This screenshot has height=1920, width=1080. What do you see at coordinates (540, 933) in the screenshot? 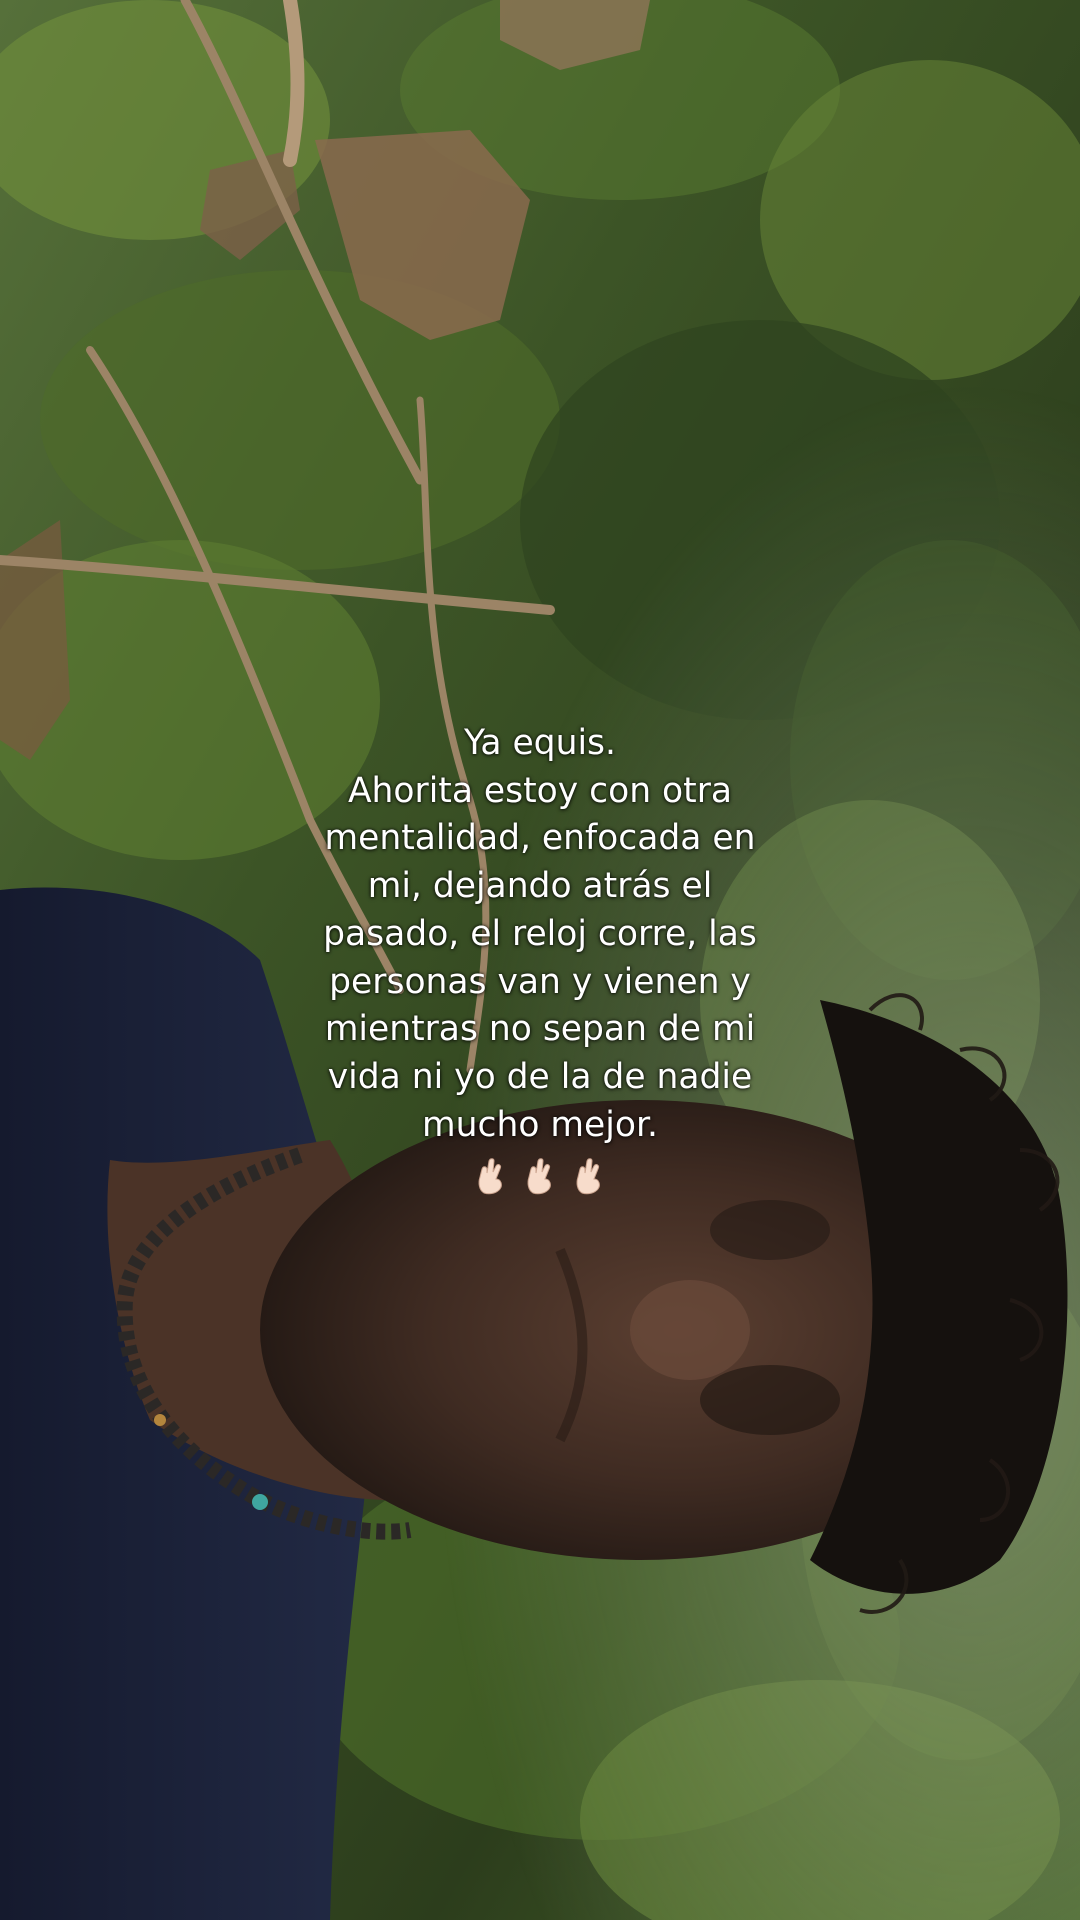
I see `caption-line: pasado, el reloj corre, las` at bounding box center [540, 933].